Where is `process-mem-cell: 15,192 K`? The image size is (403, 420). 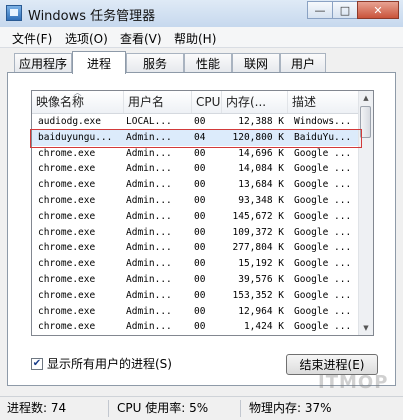 process-mem-cell: 15,192 K is located at coordinates (261, 264).